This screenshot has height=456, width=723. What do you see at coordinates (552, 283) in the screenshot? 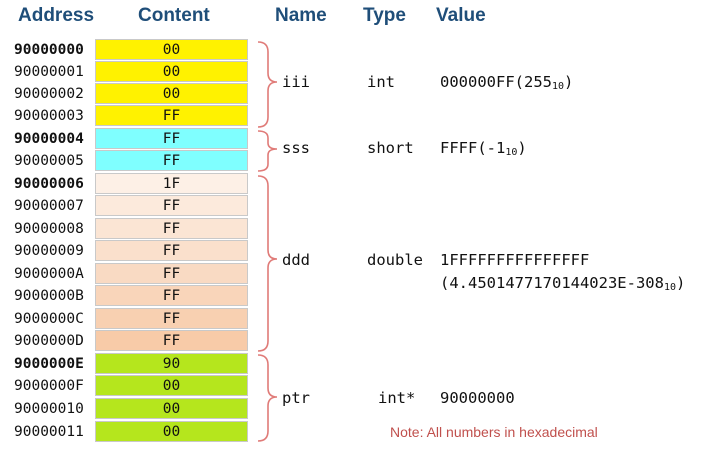
I see `value-text: (4.4501477170144023E-308` at bounding box center [552, 283].